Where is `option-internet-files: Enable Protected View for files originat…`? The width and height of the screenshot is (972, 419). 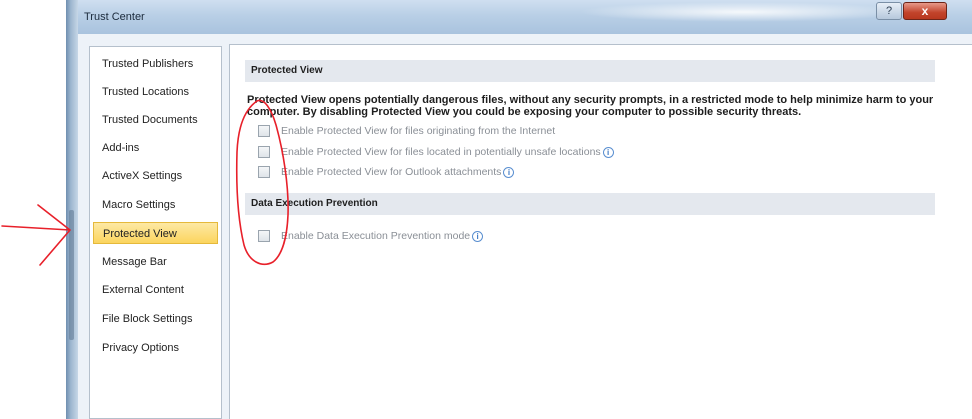
option-internet-files: Enable Protected View for files originat… is located at coordinates (406, 131).